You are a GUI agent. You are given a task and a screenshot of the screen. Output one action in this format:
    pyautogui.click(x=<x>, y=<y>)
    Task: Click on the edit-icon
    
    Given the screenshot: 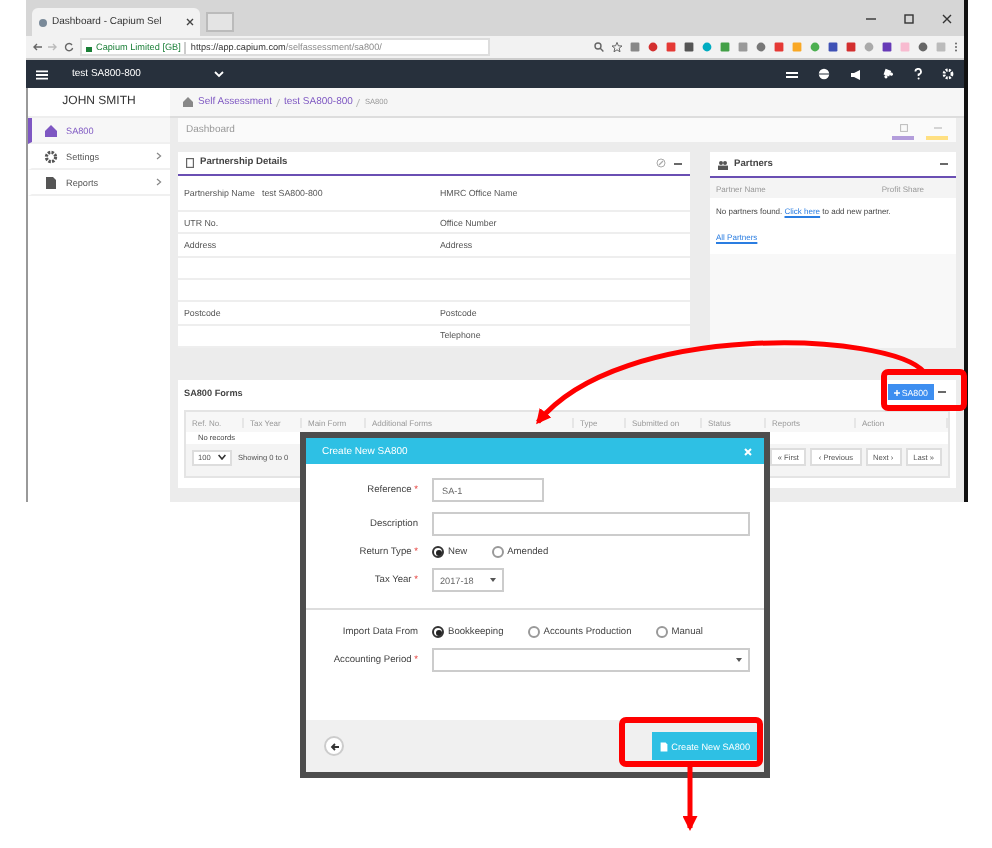 What is the action you would take?
    pyautogui.click(x=661, y=163)
    